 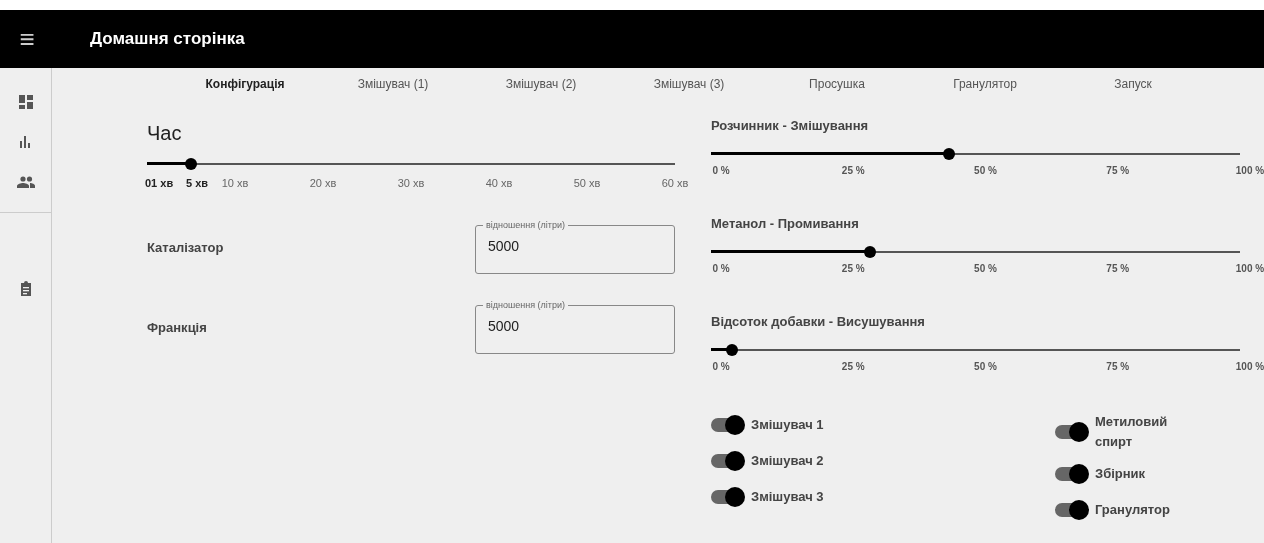 What do you see at coordinates (587, 183) in the screenshot?
I see `tick-label: 50 хв` at bounding box center [587, 183].